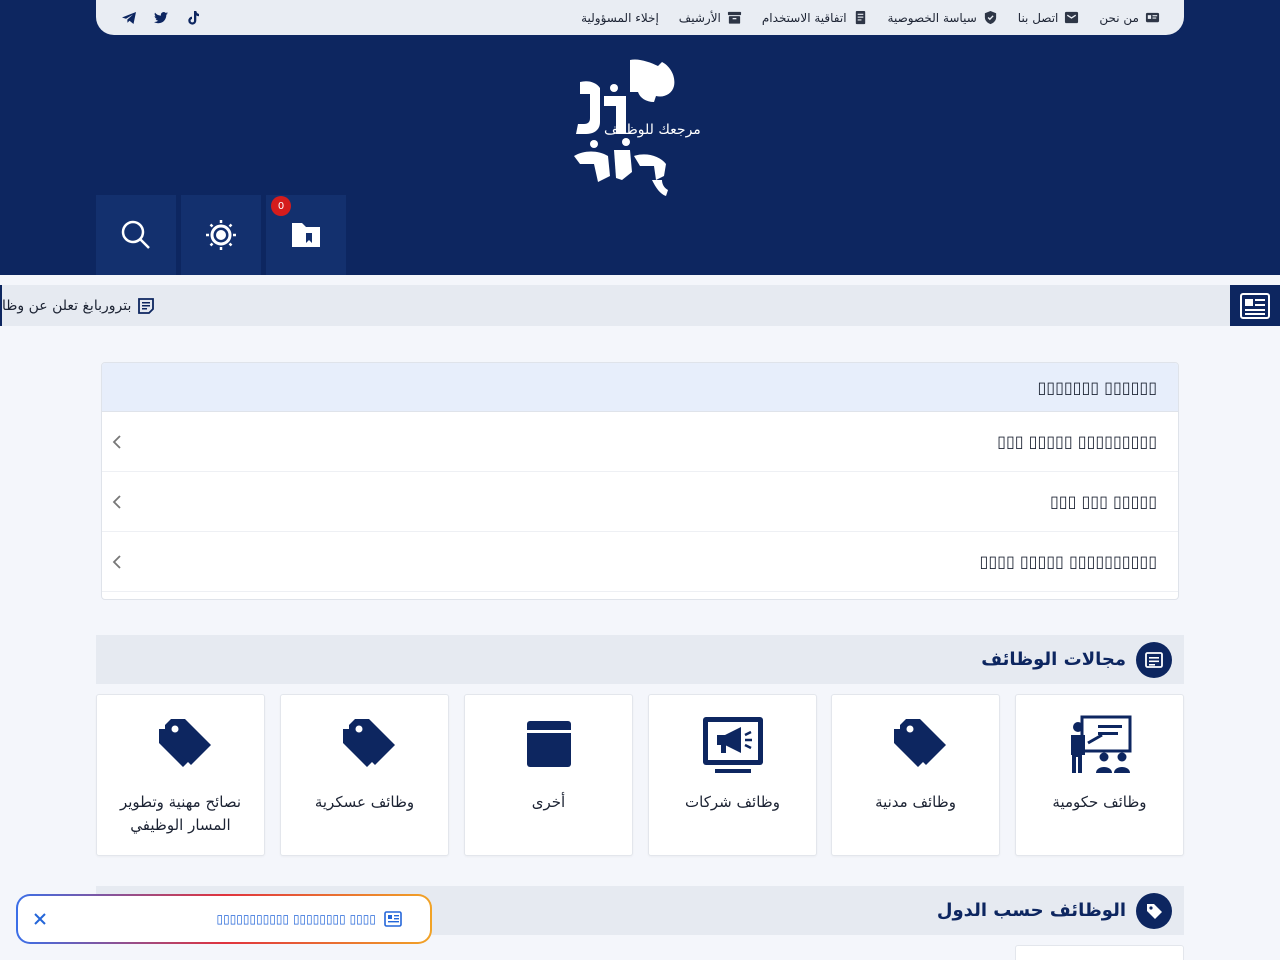  What do you see at coordinates (1072, 17) in the screenshot?
I see `envelope-icon` at bounding box center [1072, 17].